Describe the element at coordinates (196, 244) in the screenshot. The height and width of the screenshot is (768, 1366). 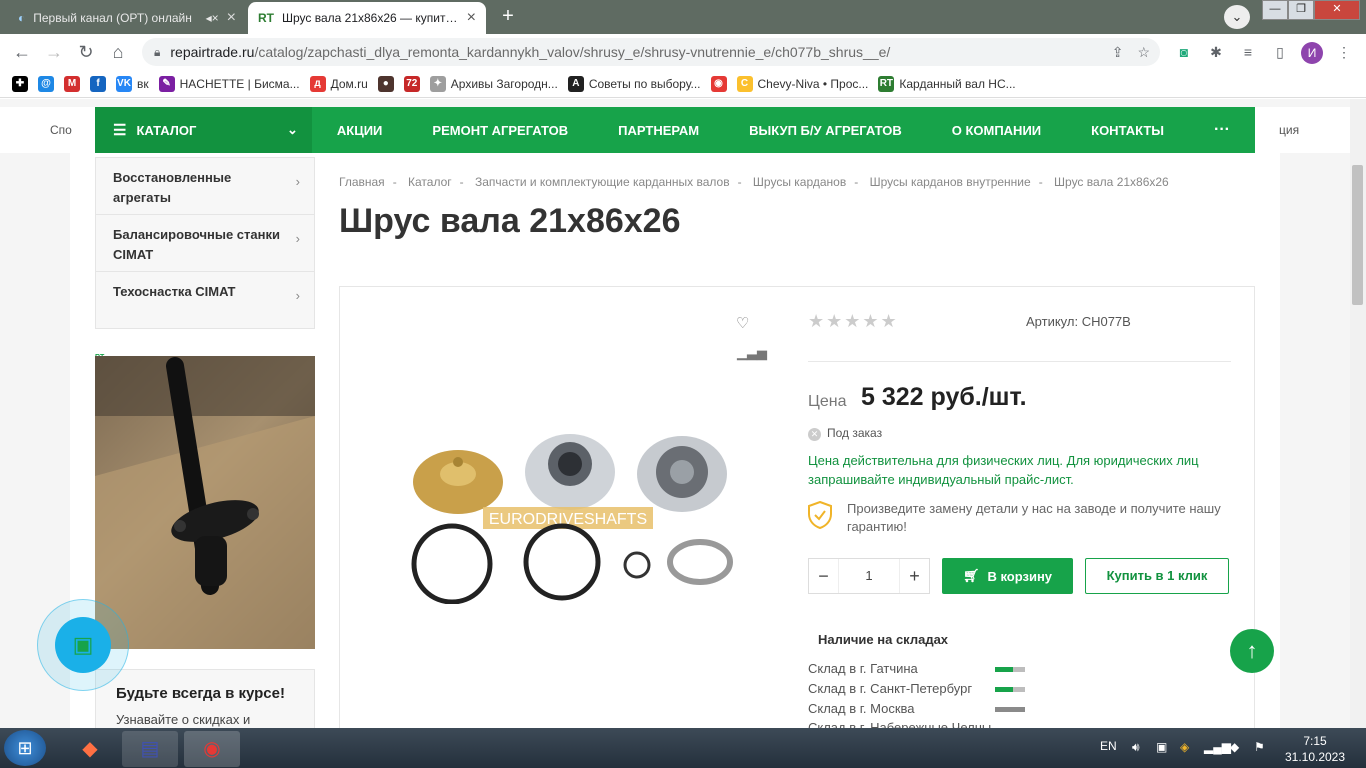
I see `sidebar-item-label: Балансировочные станки CIMAT` at that location.